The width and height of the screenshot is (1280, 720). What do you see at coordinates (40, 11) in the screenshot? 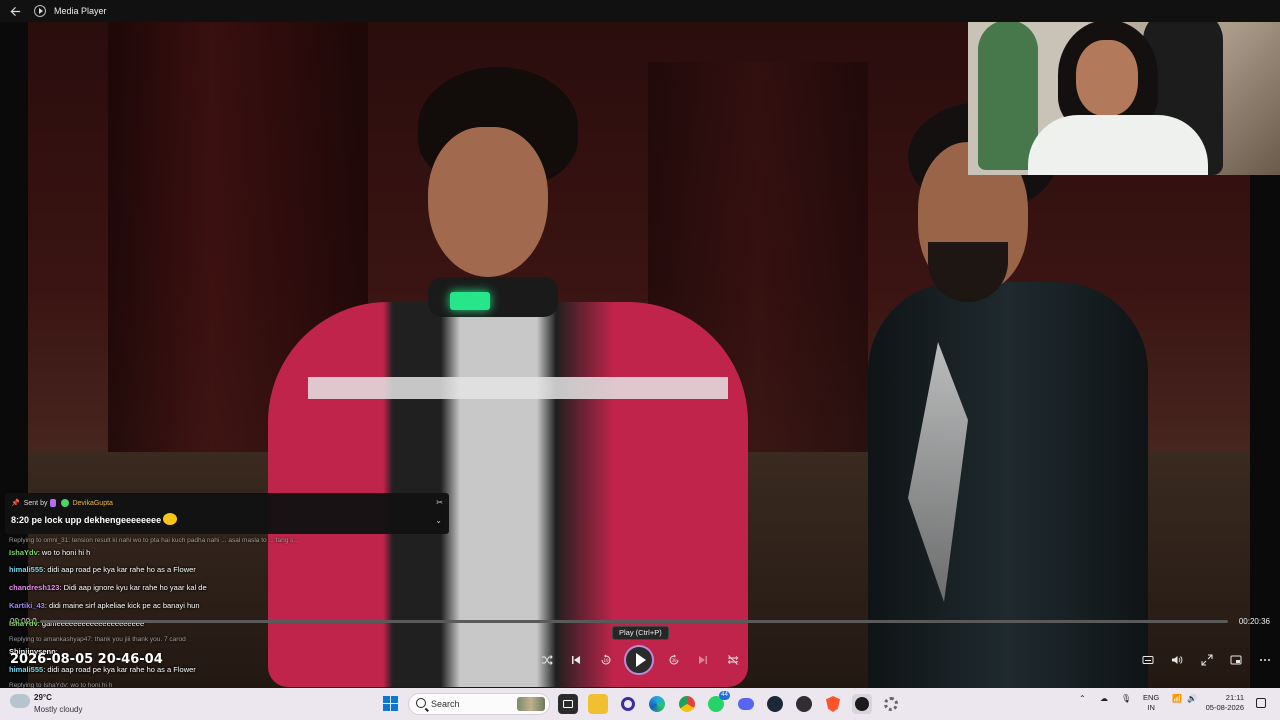
I see `media-player-icon` at bounding box center [40, 11].